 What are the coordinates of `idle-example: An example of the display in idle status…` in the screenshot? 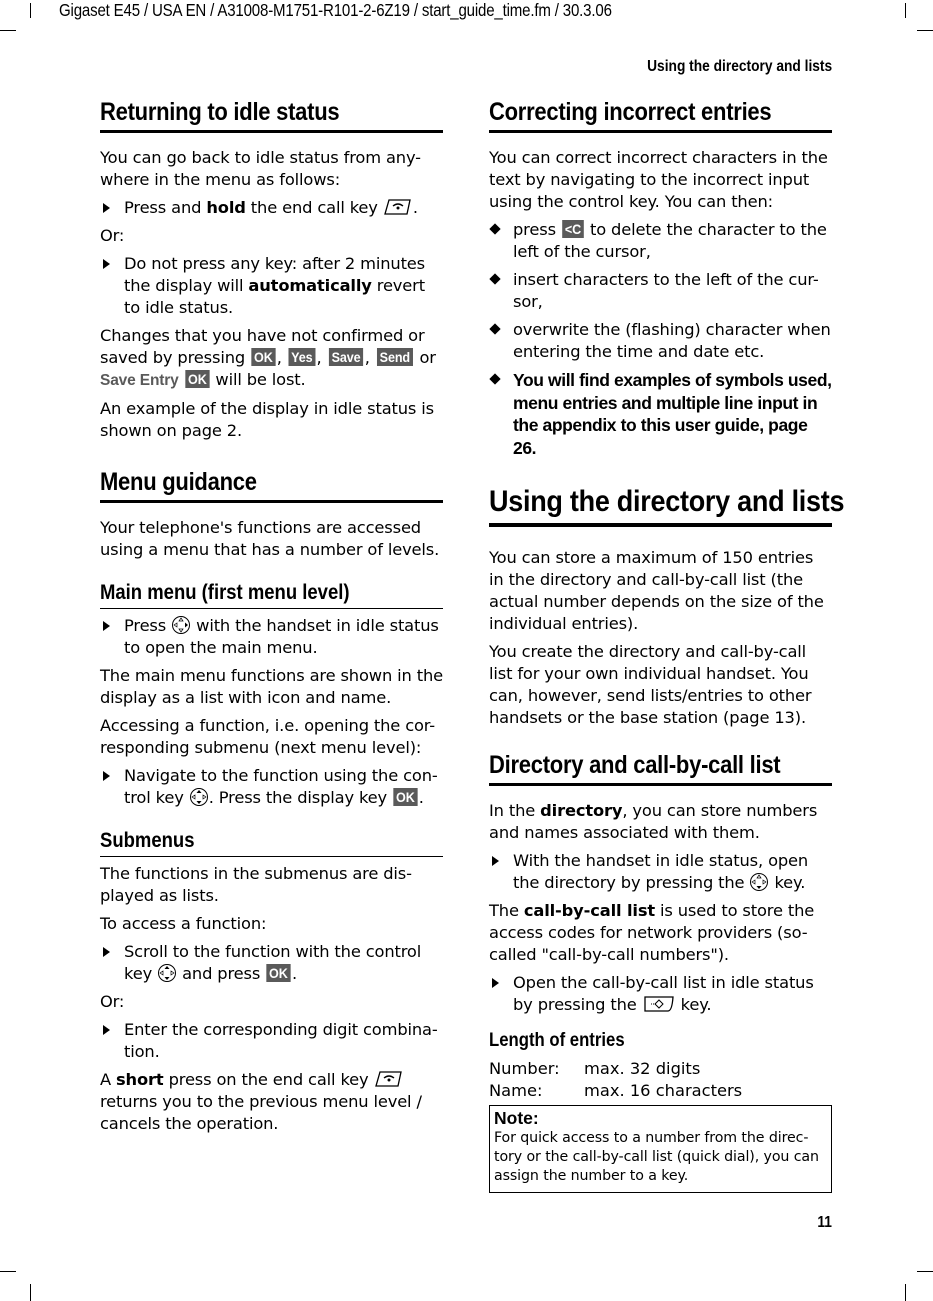 It's located at (267, 419).